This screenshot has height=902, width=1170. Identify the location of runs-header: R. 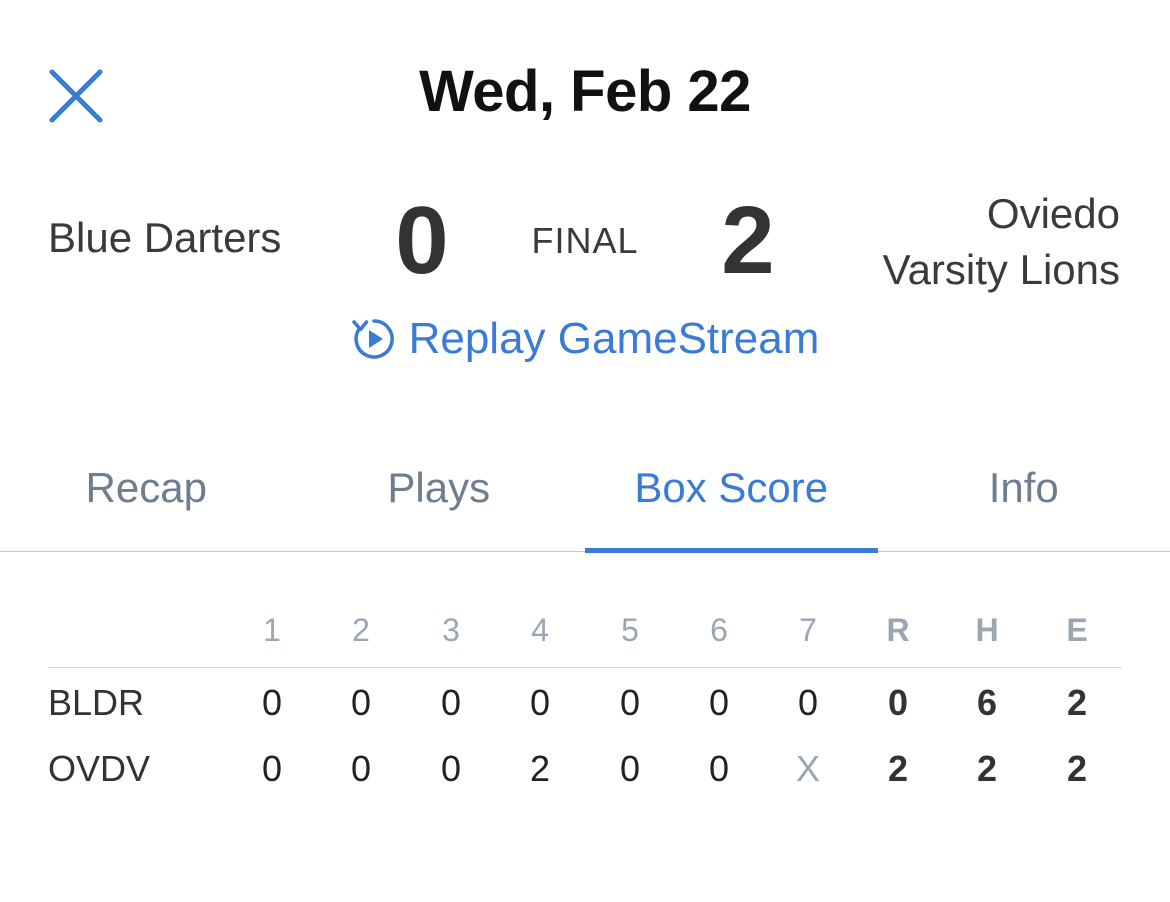
(898, 630).